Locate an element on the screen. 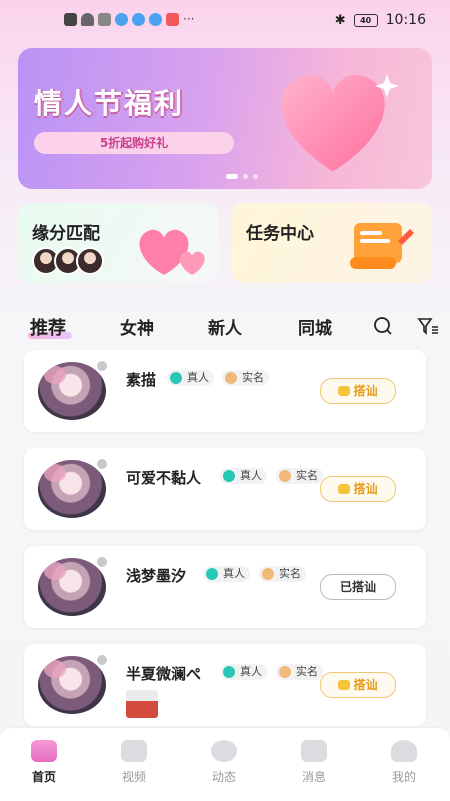  nav-label: 首页 is located at coordinates (43, 777).